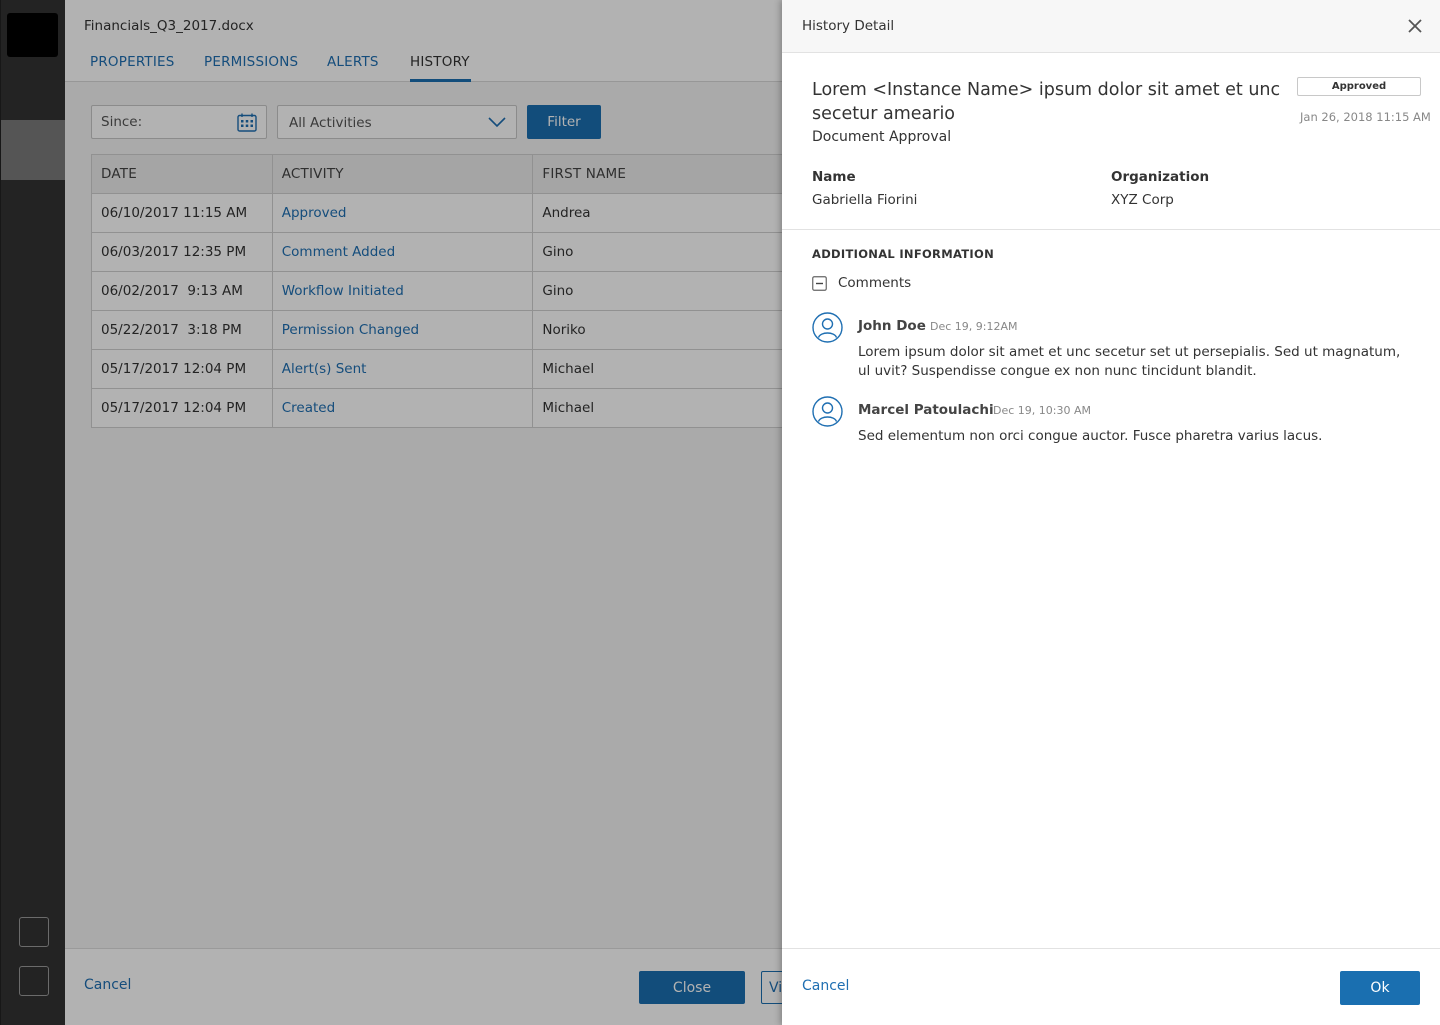  Describe the element at coordinates (497, 122) in the screenshot. I see `chevron-down-icon` at that location.